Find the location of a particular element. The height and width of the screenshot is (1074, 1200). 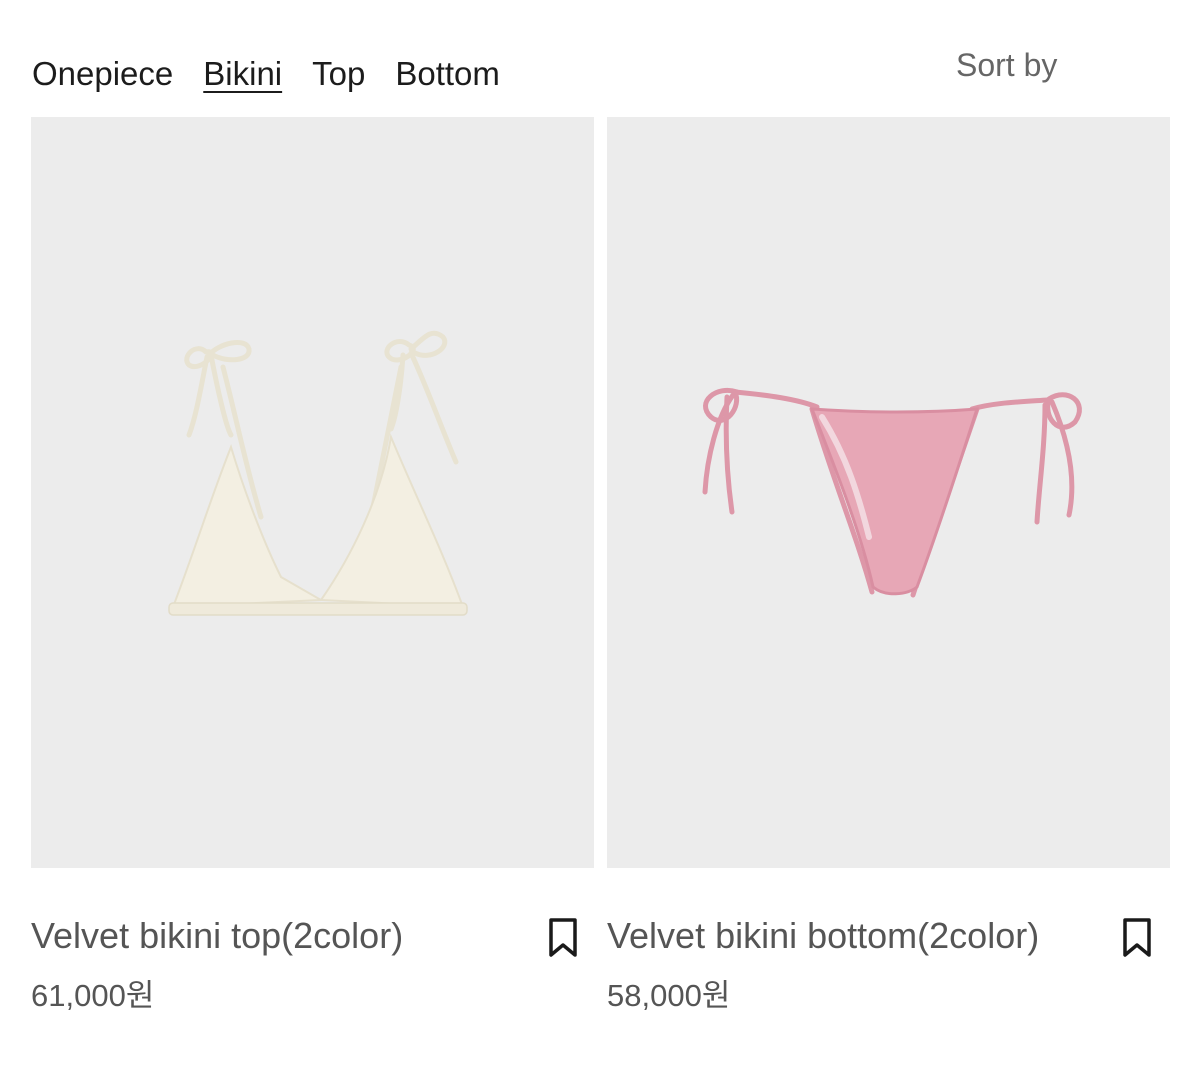

tab-bikini: Bikini is located at coordinates (242, 74).